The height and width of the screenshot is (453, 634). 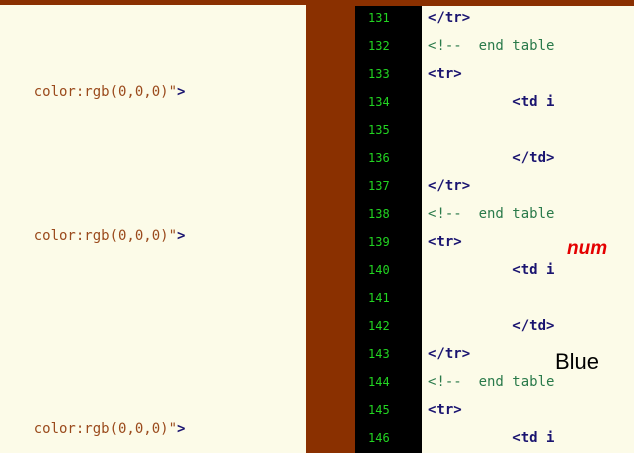 I want to click on line-number: 138, so click(x=379, y=214).